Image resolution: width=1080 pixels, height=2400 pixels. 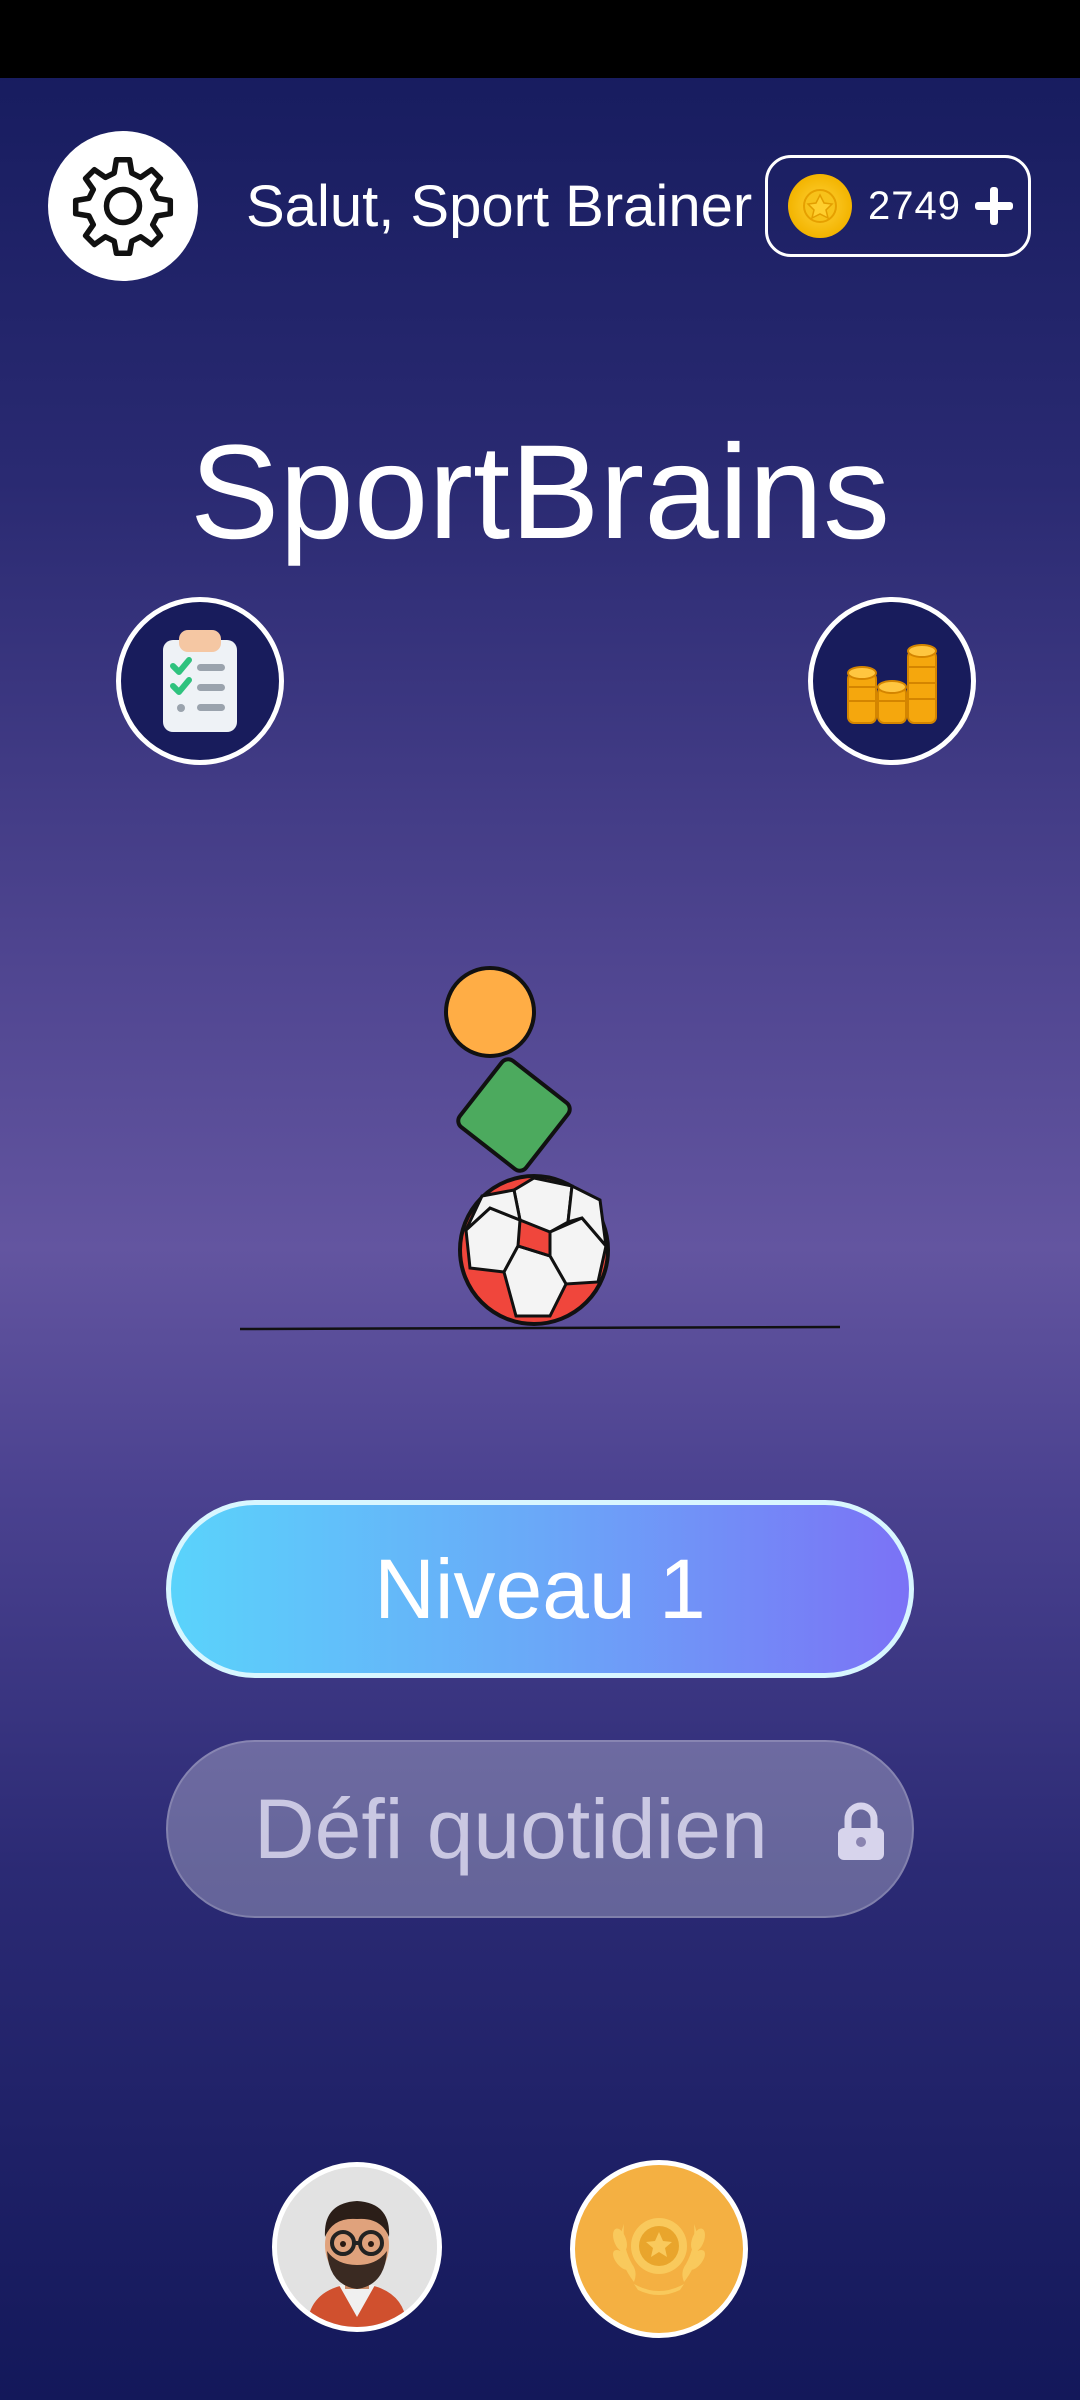 I want to click on app-title: SportBrains, so click(x=540, y=492).